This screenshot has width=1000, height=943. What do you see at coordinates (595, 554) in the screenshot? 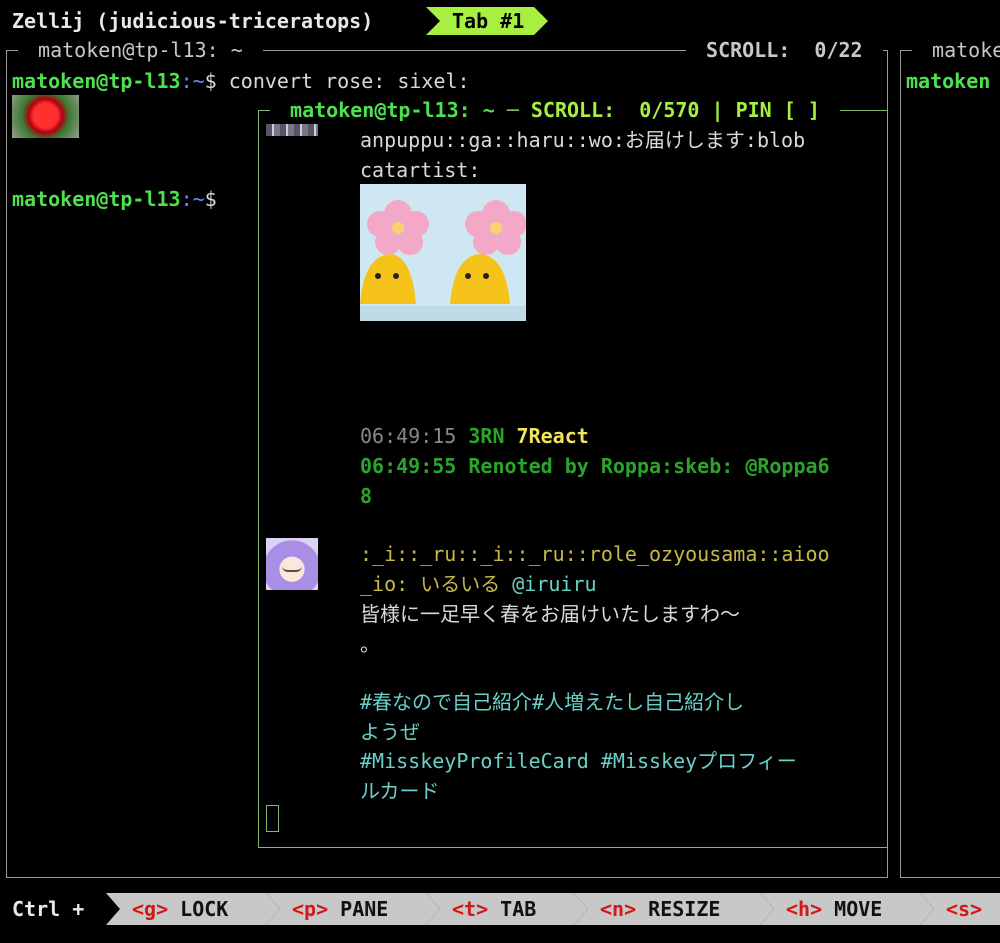
I see `user-line-1: :_i::_ru::_i::_ru::role_ozyousama::aioo` at bounding box center [595, 554].